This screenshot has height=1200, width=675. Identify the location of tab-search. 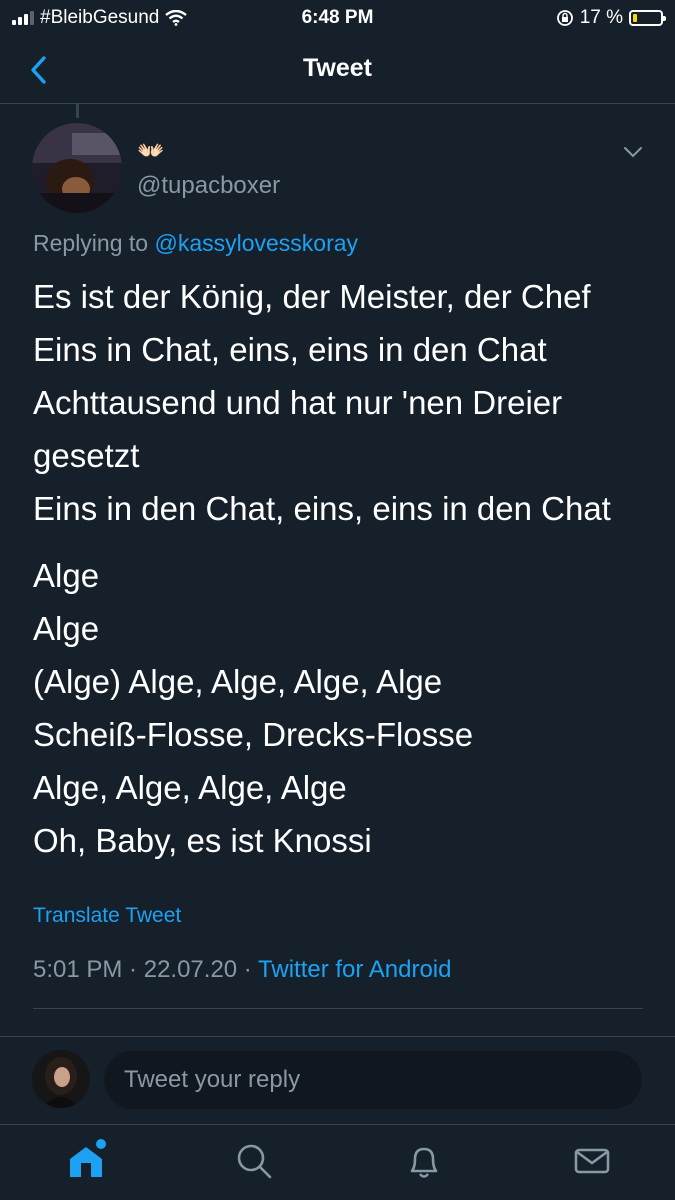
(254, 1161).